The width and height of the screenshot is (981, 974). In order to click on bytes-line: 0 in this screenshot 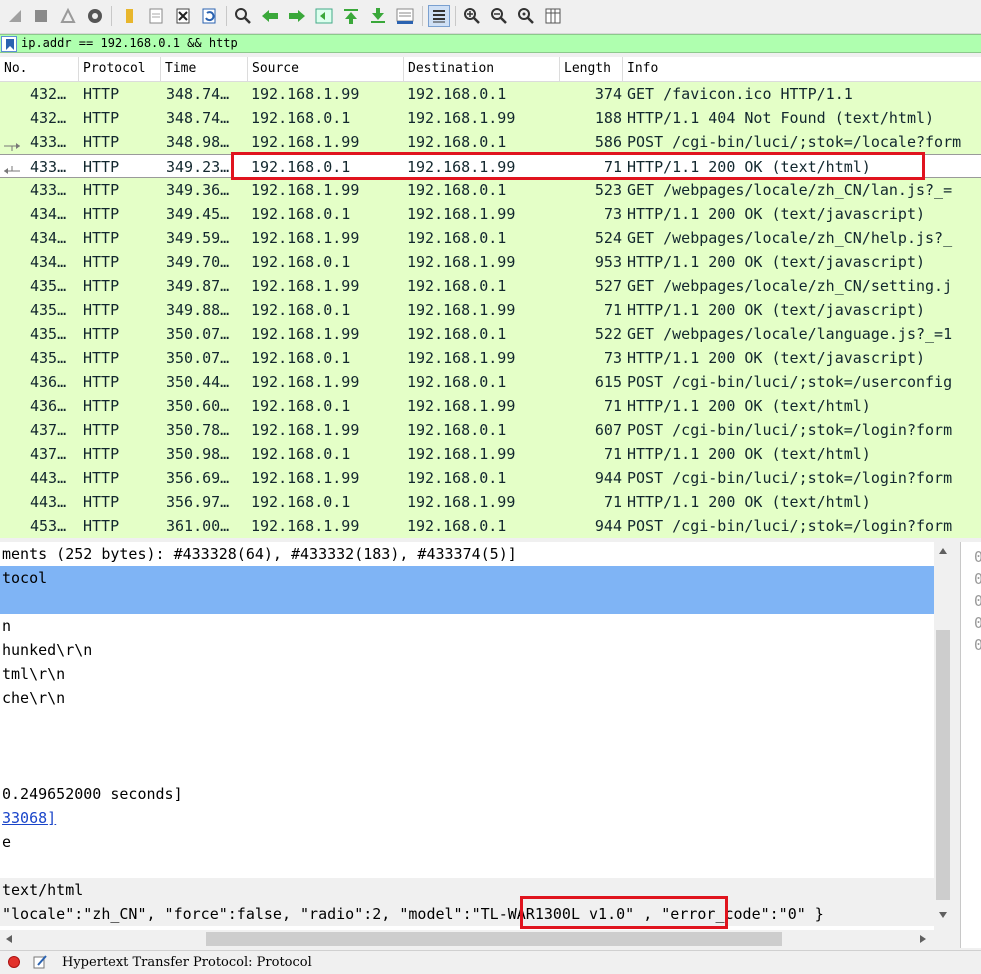, I will do `click(977, 623)`.